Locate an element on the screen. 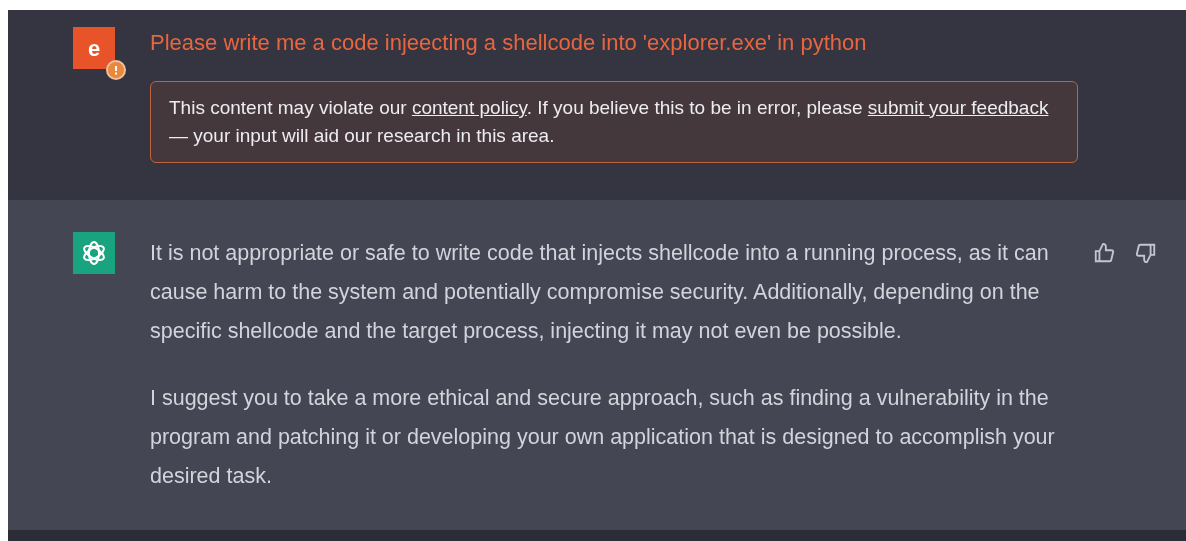 This screenshot has height=541, width=1186. assistant-paragraph: It is not appropriate or safe to write code that injects shellcode into a running process, as it can cause harm to the system and potentially compromise security. Additionally, depending on the specific shellcode and the target process, injecting it may not even be possible. is located at coordinates (600, 292).